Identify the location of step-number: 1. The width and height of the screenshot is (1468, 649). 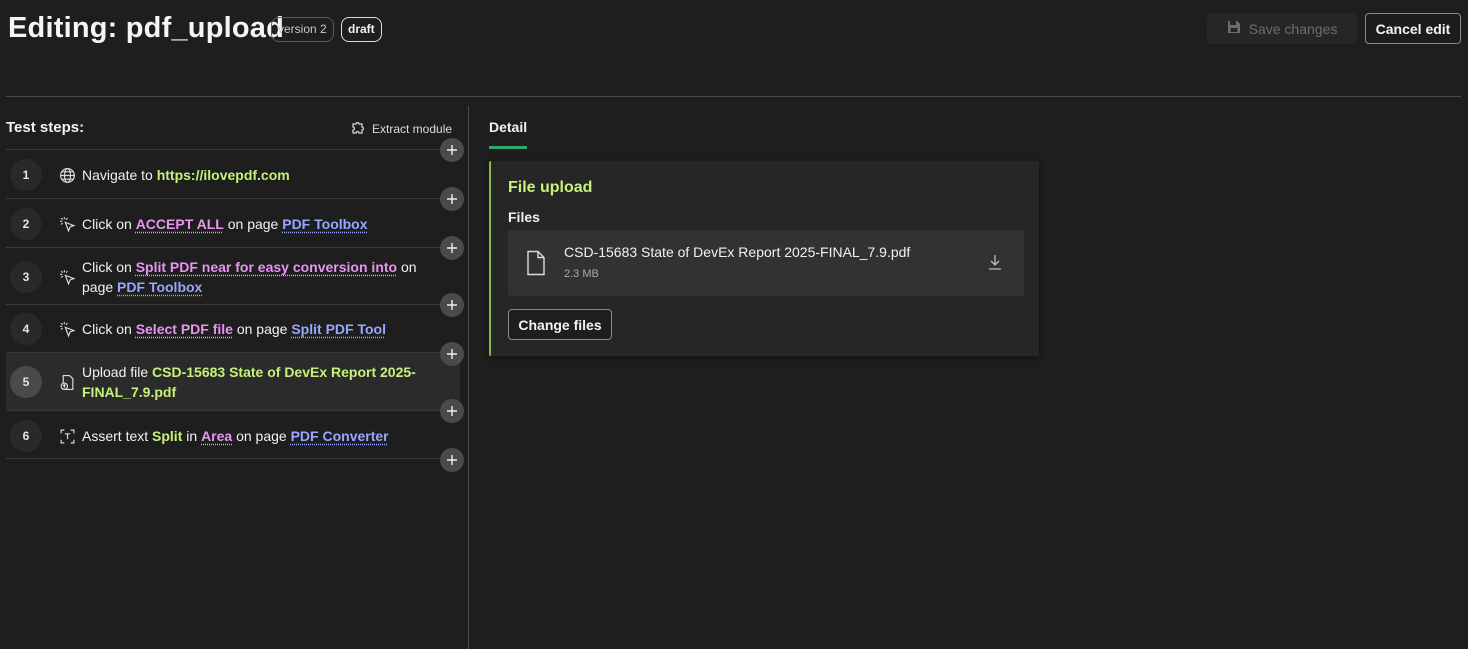
(26, 175).